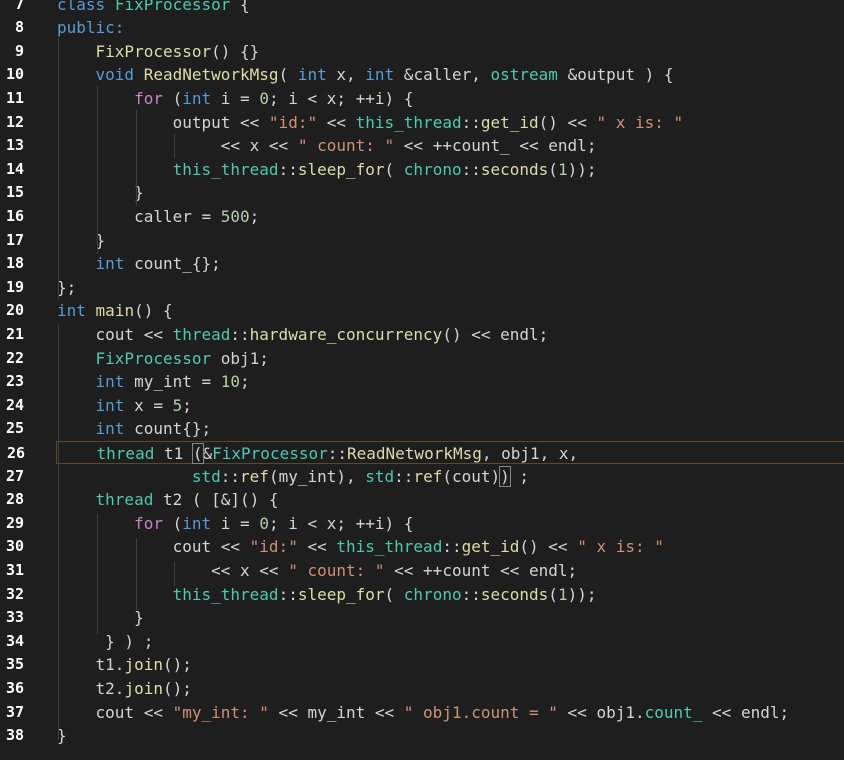 This screenshot has height=760, width=844. Describe the element at coordinates (422, 665) in the screenshot. I see `code-line: 35 t1.join();` at that location.